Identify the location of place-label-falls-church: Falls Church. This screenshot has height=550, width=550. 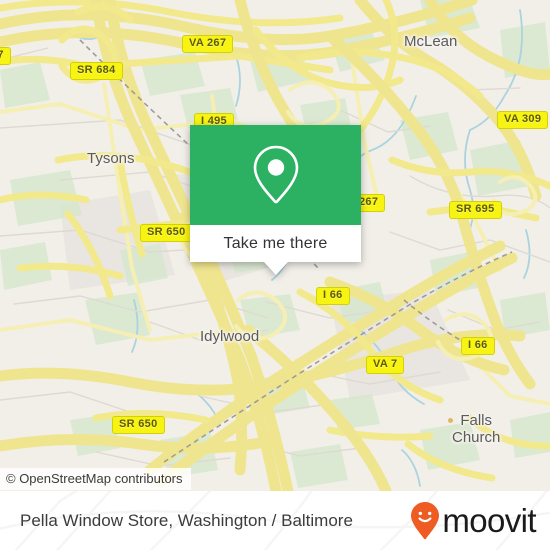
(476, 429).